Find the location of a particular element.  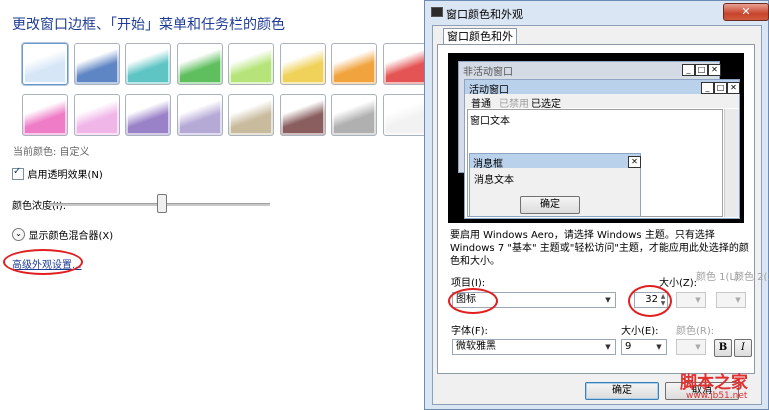

transparency-checkbox-row: 启用透明效果(N) is located at coordinates (57, 173).